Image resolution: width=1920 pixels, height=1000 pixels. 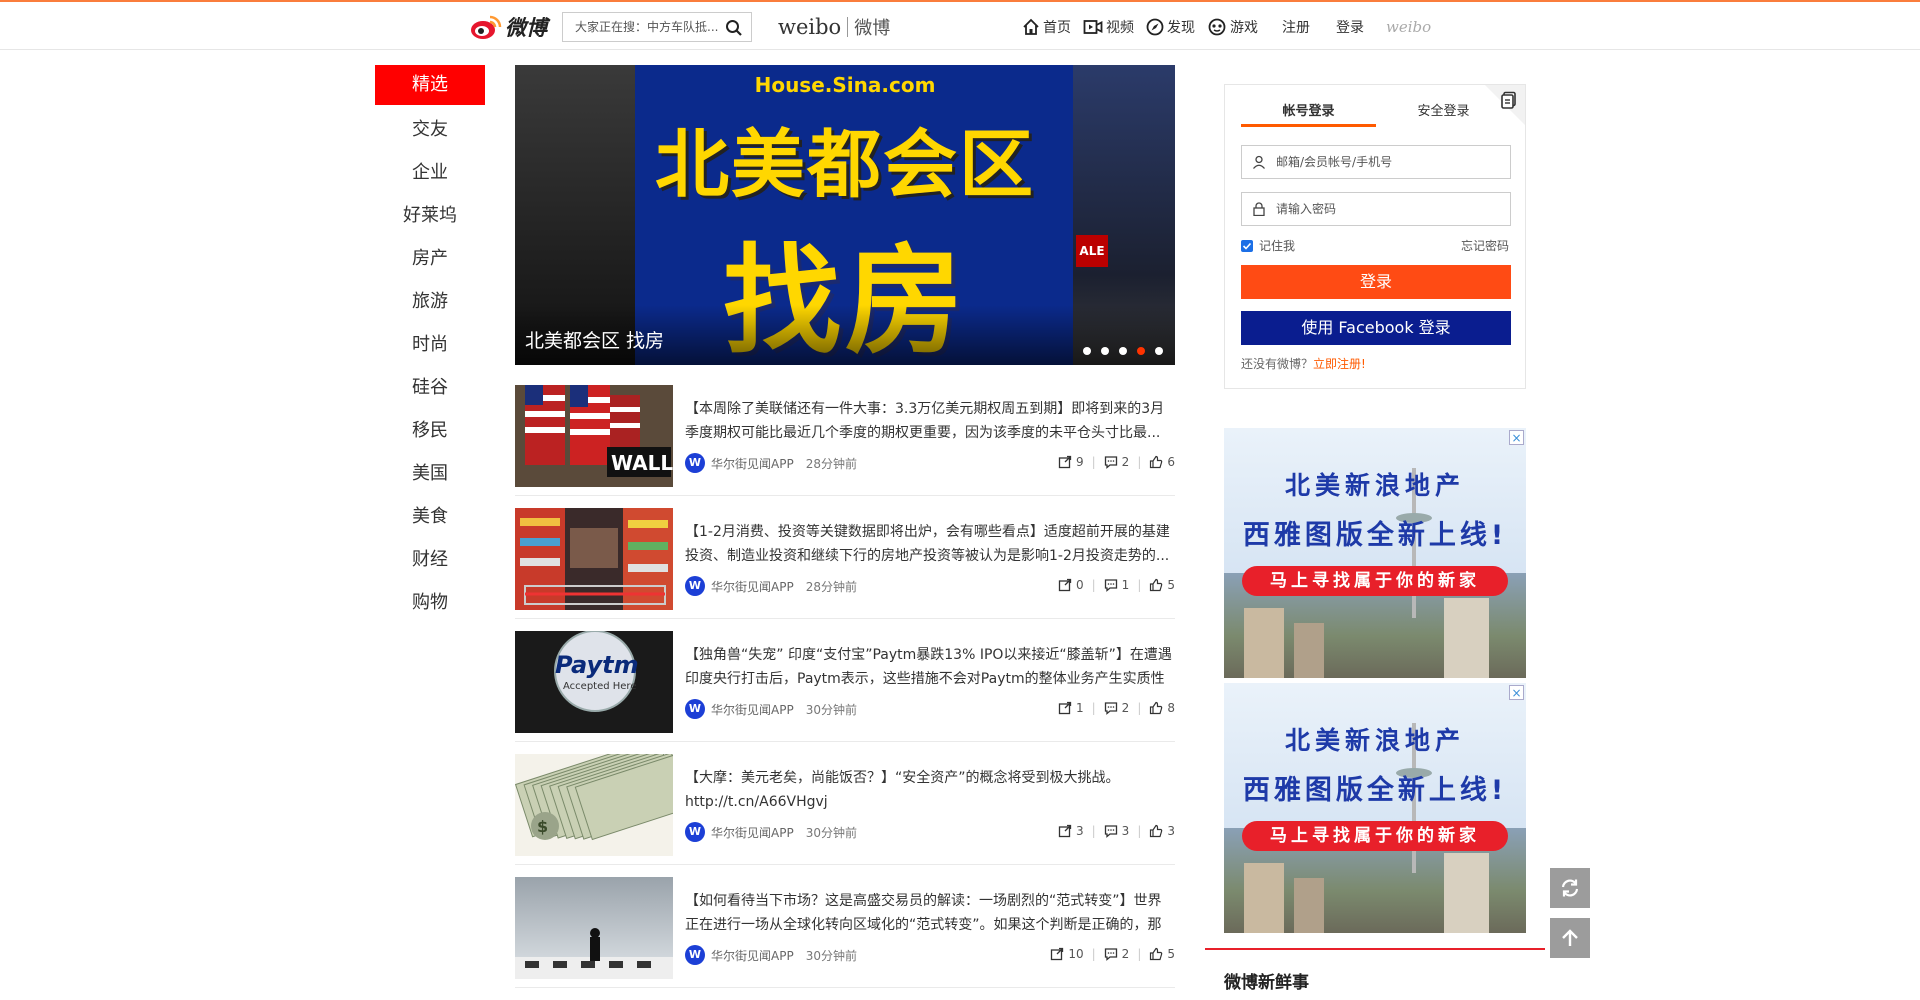 I want to click on refresh-button, so click(x=1570, y=888).